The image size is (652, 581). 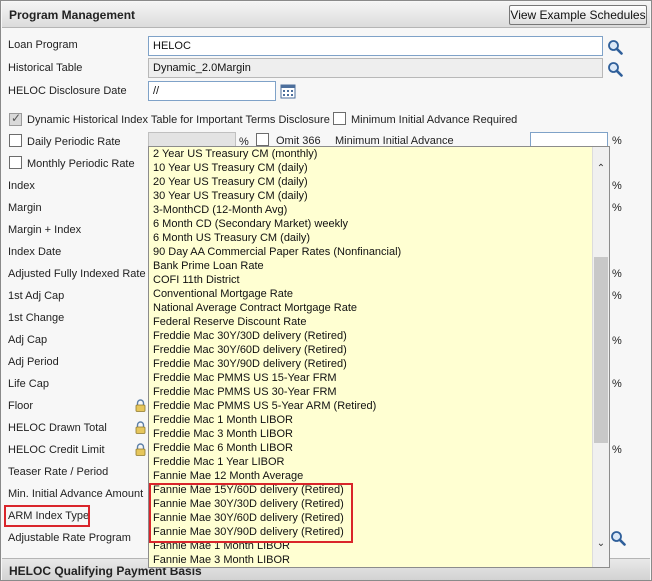 I want to click on dropdown-option: 10 Year US Treasury CM (daily), so click(x=370, y=168).